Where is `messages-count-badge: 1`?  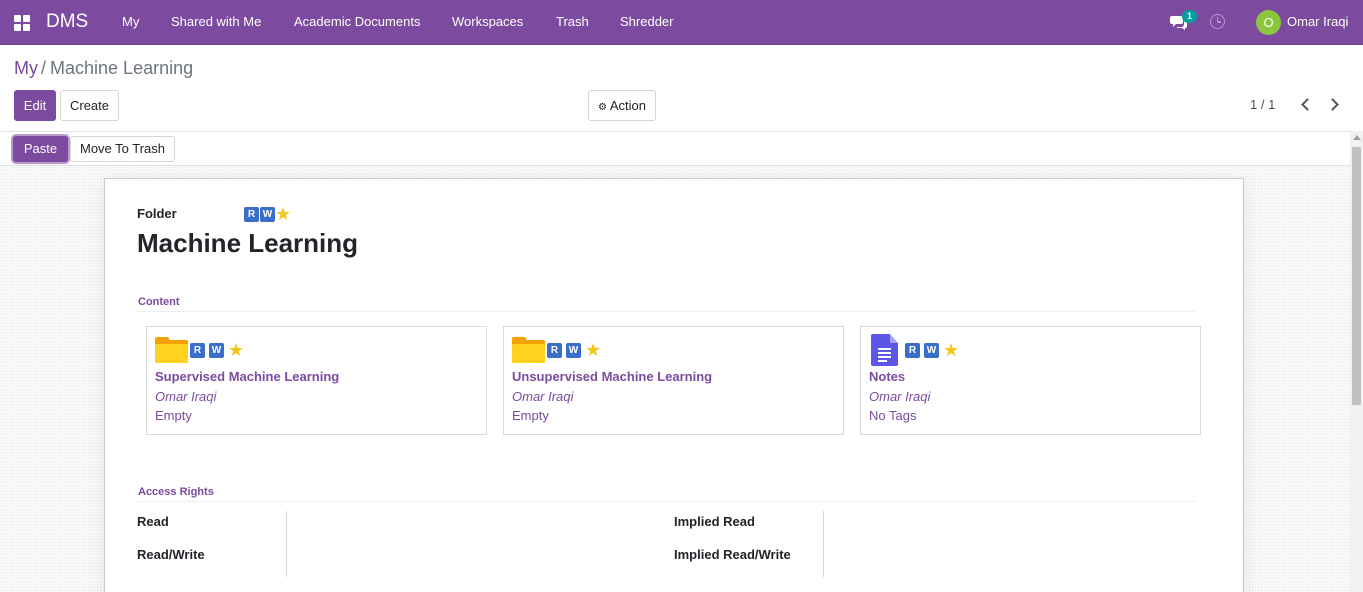
messages-count-badge: 1 is located at coordinates (1189, 16).